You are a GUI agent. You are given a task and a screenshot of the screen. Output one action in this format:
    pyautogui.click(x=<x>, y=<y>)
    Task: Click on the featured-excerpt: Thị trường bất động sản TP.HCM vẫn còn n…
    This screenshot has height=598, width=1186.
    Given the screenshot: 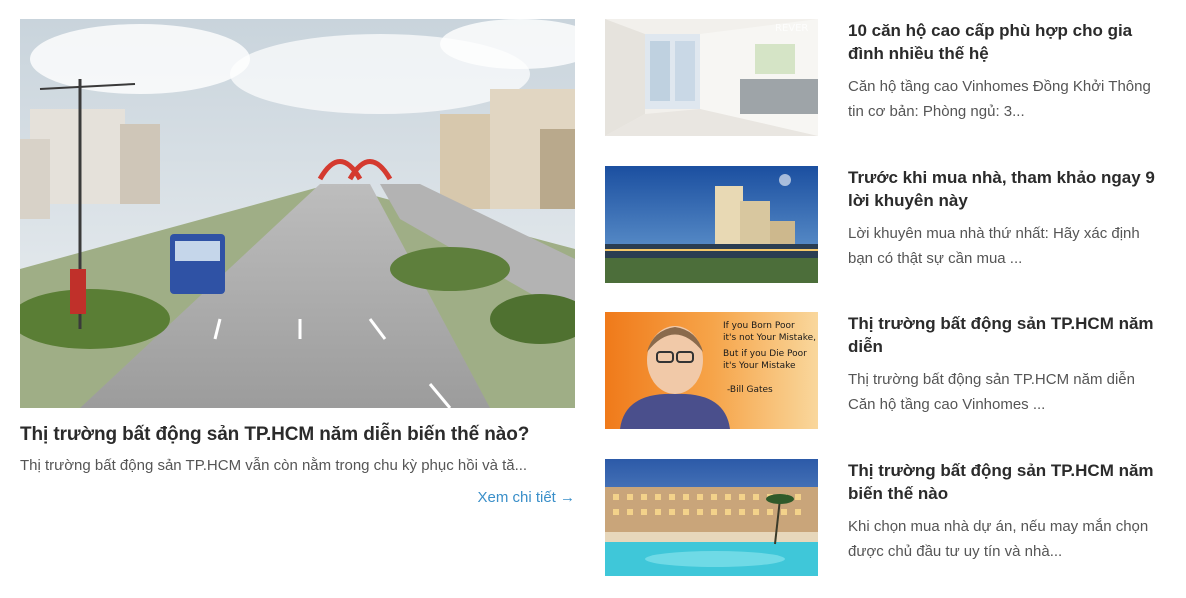 What is the action you would take?
    pyautogui.click(x=274, y=465)
    